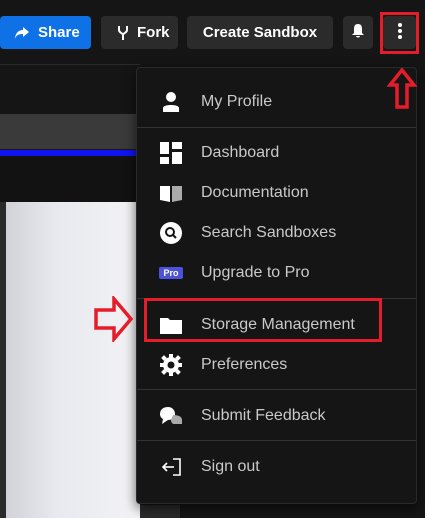 The width and height of the screenshot is (425, 518). What do you see at coordinates (22, 33) in the screenshot?
I see `share-icon` at bounding box center [22, 33].